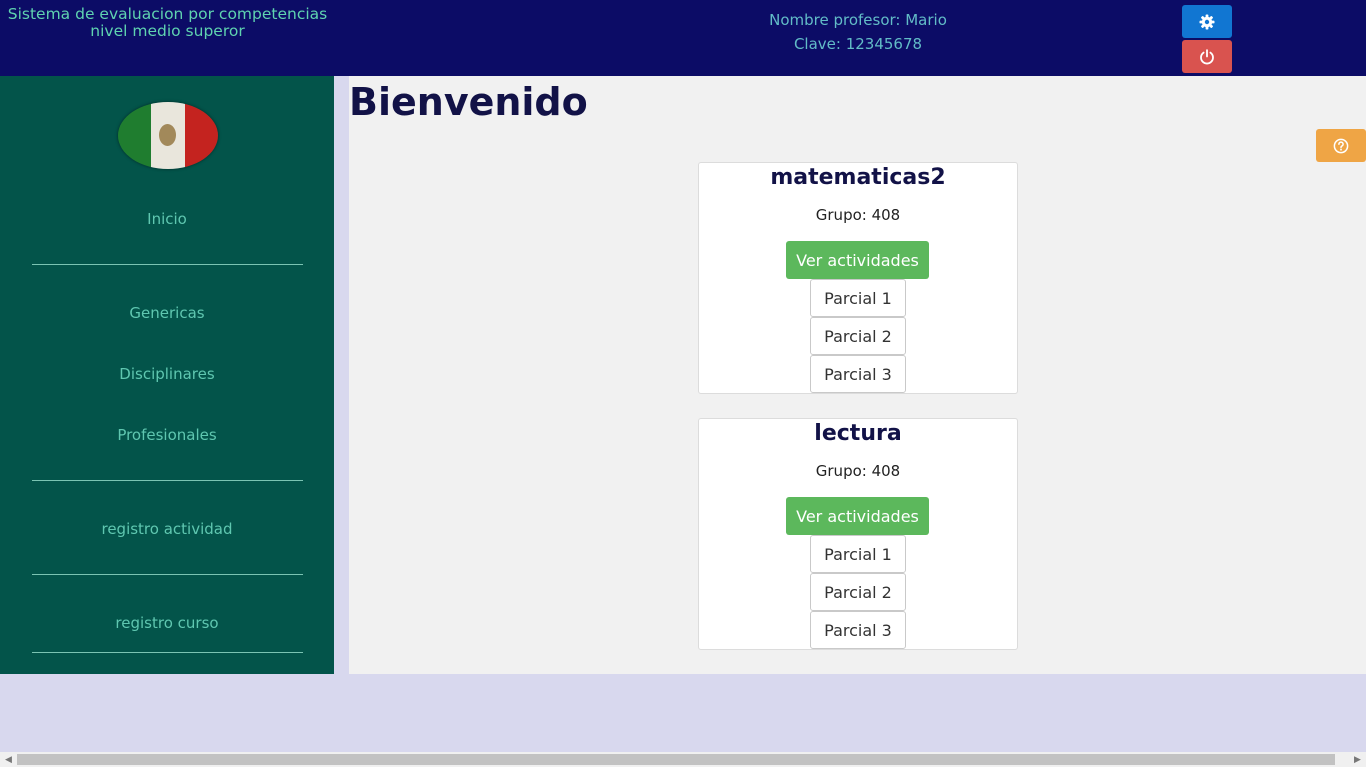 This screenshot has width=1366, height=767. I want to click on sidebar-item-registro-curso: registro curso, so click(167, 623).